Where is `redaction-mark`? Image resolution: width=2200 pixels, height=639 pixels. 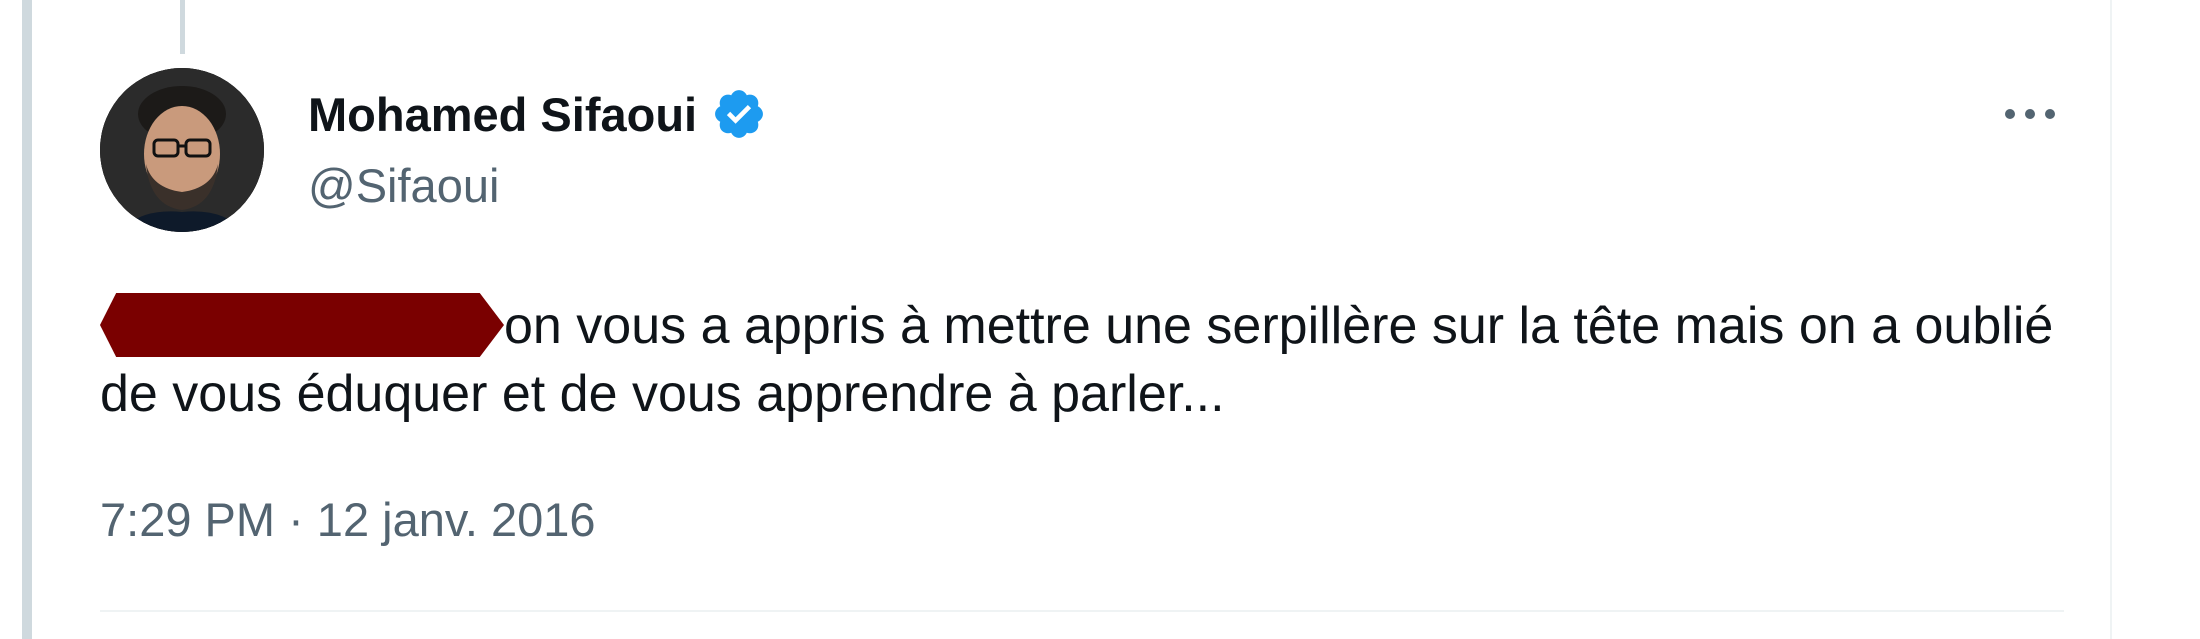 redaction-mark is located at coordinates (302, 325).